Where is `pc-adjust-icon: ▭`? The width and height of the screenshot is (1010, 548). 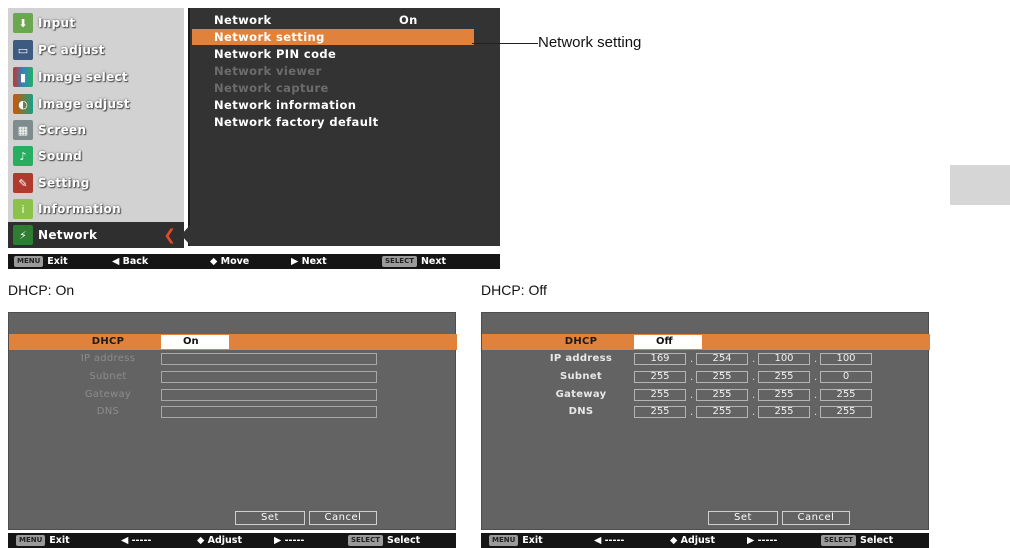
pc-adjust-icon: ▭ is located at coordinates (23, 50).